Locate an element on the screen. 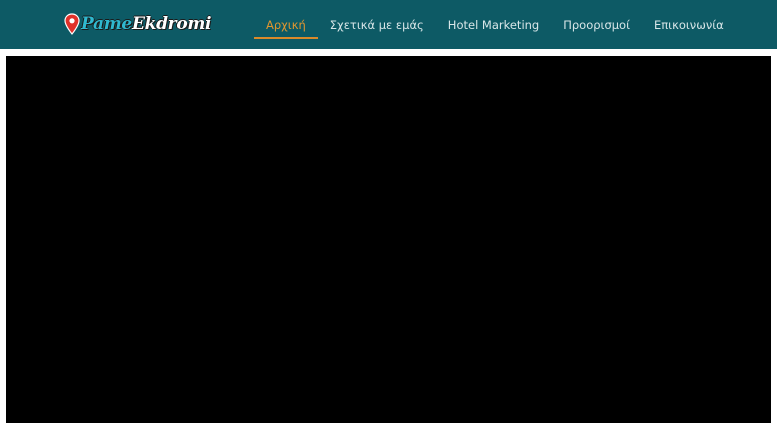 This screenshot has height=423, width=777. logo-wordmark: PameEkdromi is located at coordinates (146, 24).